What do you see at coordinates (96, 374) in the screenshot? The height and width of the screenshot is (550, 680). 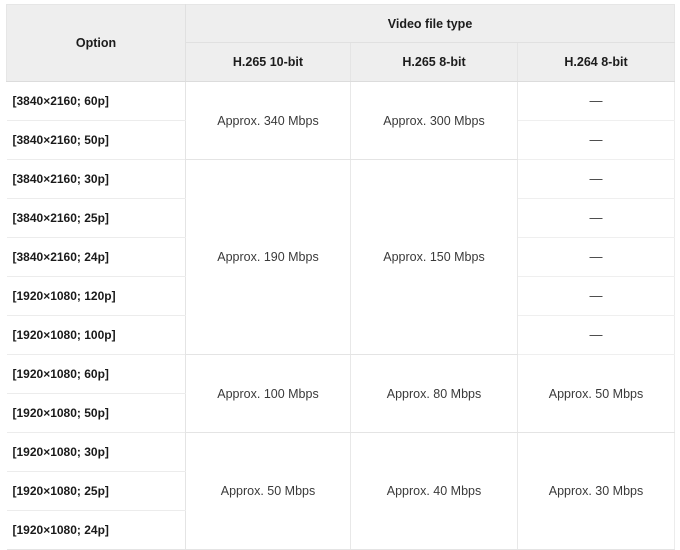 I see `option-cell: [1920×1080; 60p]` at bounding box center [96, 374].